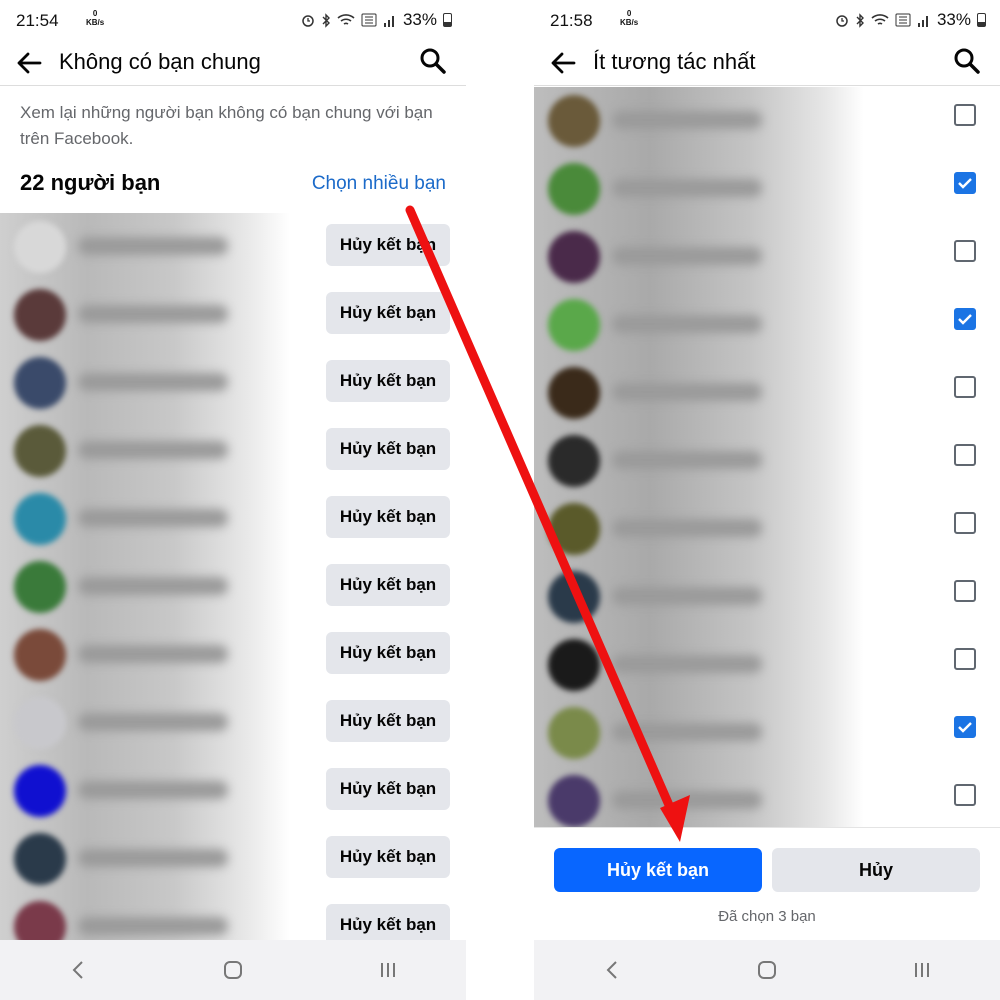 The height and width of the screenshot is (1000, 1000). I want to click on app-bar: Không có bạn chung, so click(233, 63).